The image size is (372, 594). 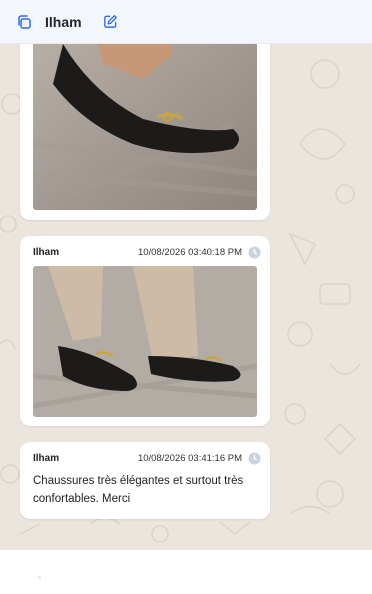 I want to click on message-header: Ilham 10/08/2026 03:41:16 PM, so click(x=145, y=457).